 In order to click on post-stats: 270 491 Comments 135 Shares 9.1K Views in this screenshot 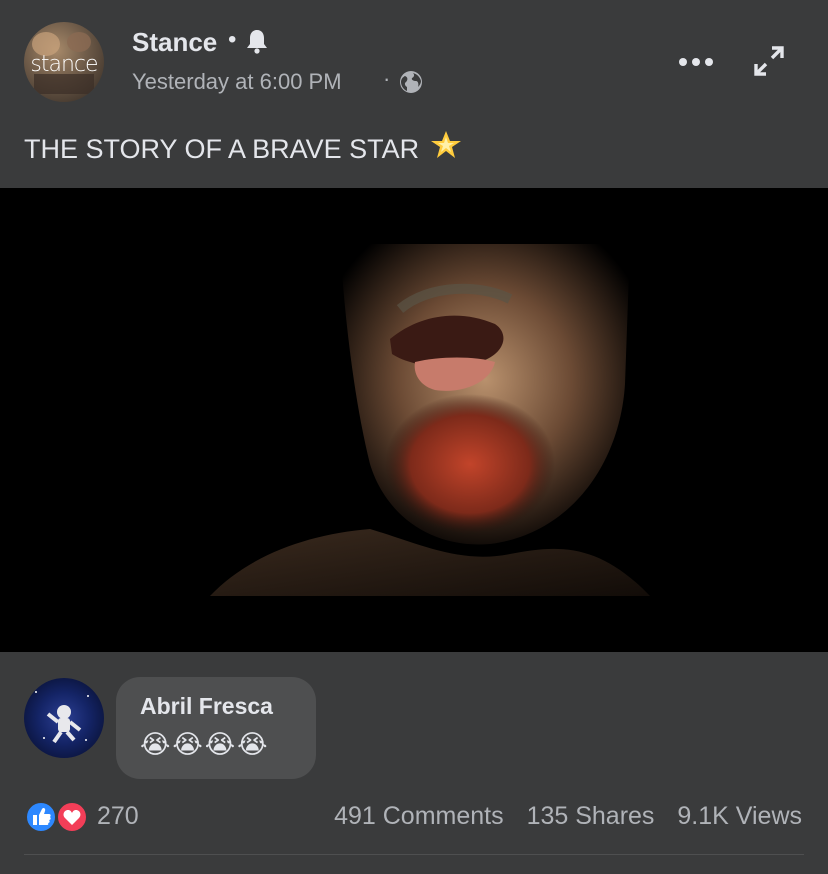, I will do `click(414, 820)`.